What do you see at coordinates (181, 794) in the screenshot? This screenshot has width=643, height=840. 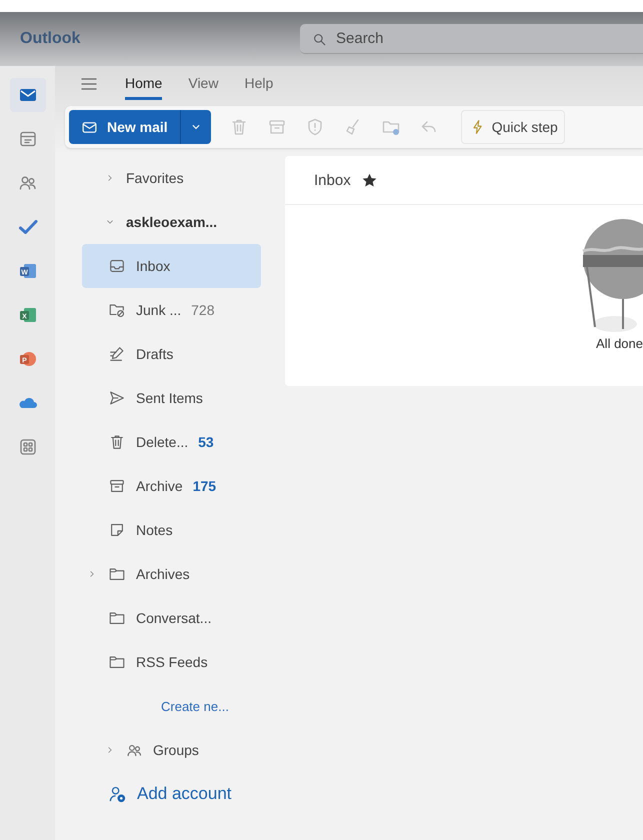 I see `add-account-link: Add account` at bounding box center [181, 794].